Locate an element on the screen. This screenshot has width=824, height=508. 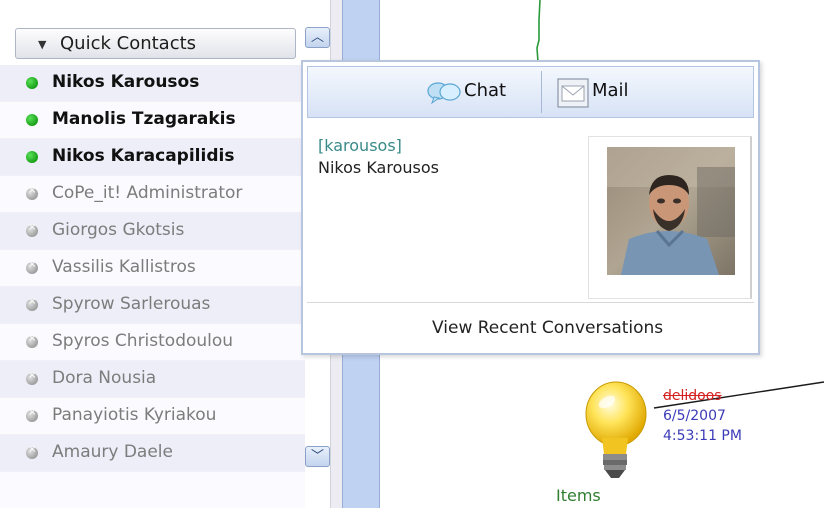
mail-label: Mail is located at coordinates (610, 90).